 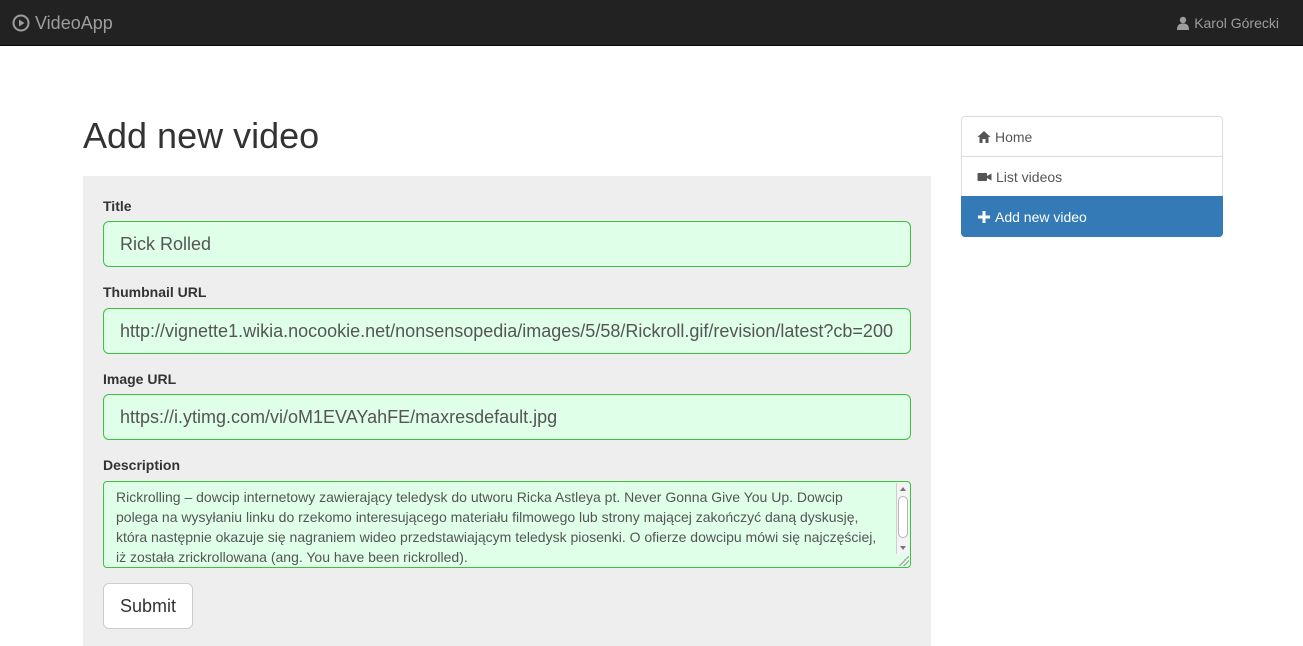 What do you see at coordinates (21, 23) in the screenshot?
I see `play-circle-icon` at bounding box center [21, 23].